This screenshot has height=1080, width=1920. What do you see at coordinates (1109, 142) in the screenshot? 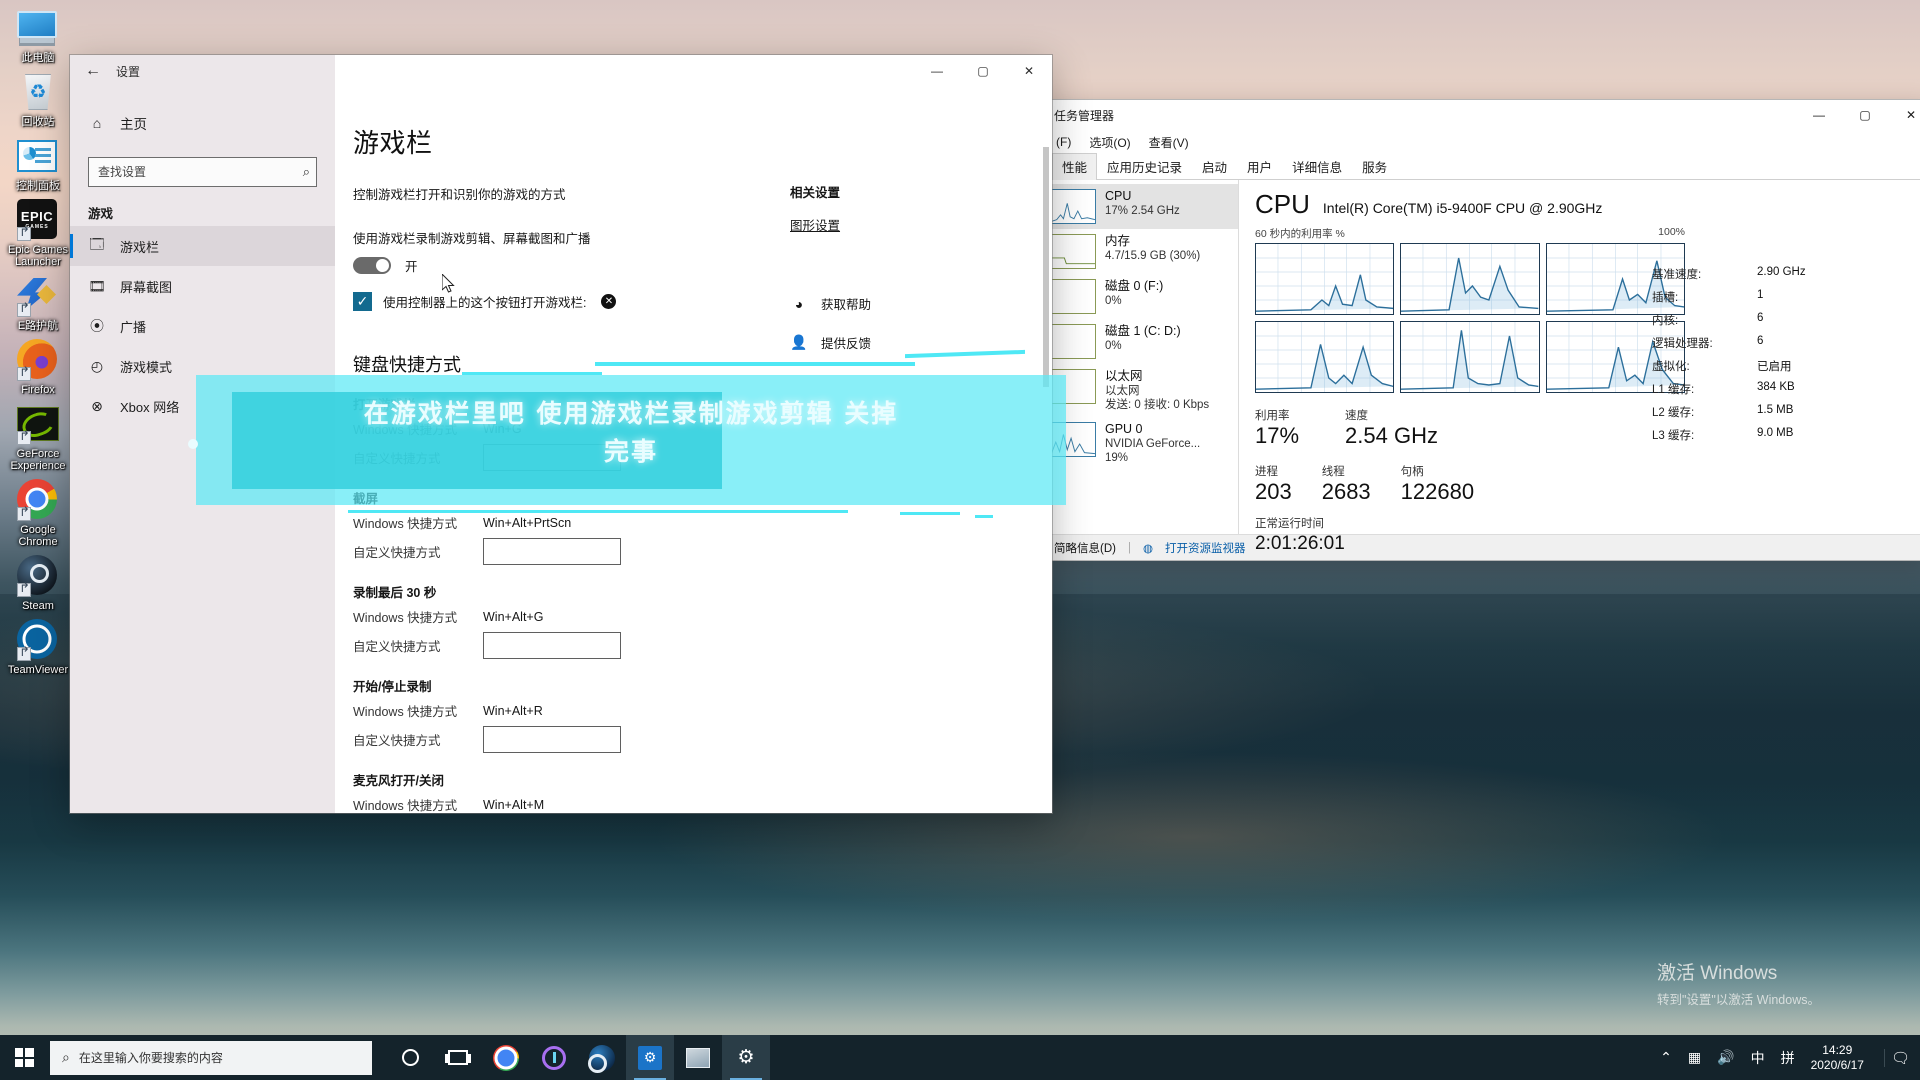
I see `tm-menu-options: 选项(O)` at bounding box center [1109, 142].